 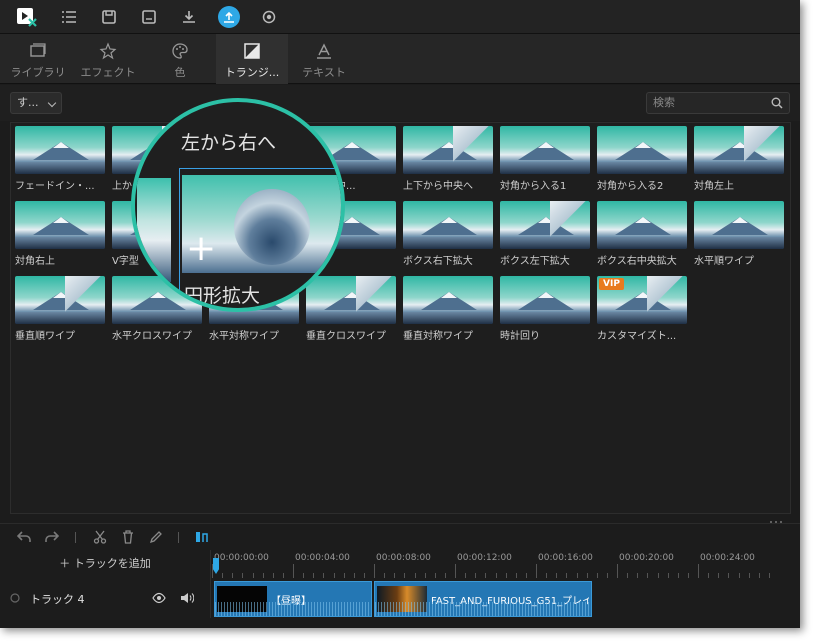 I want to click on transition-item: 垂直順ワイプ, so click(x=61, y=309).